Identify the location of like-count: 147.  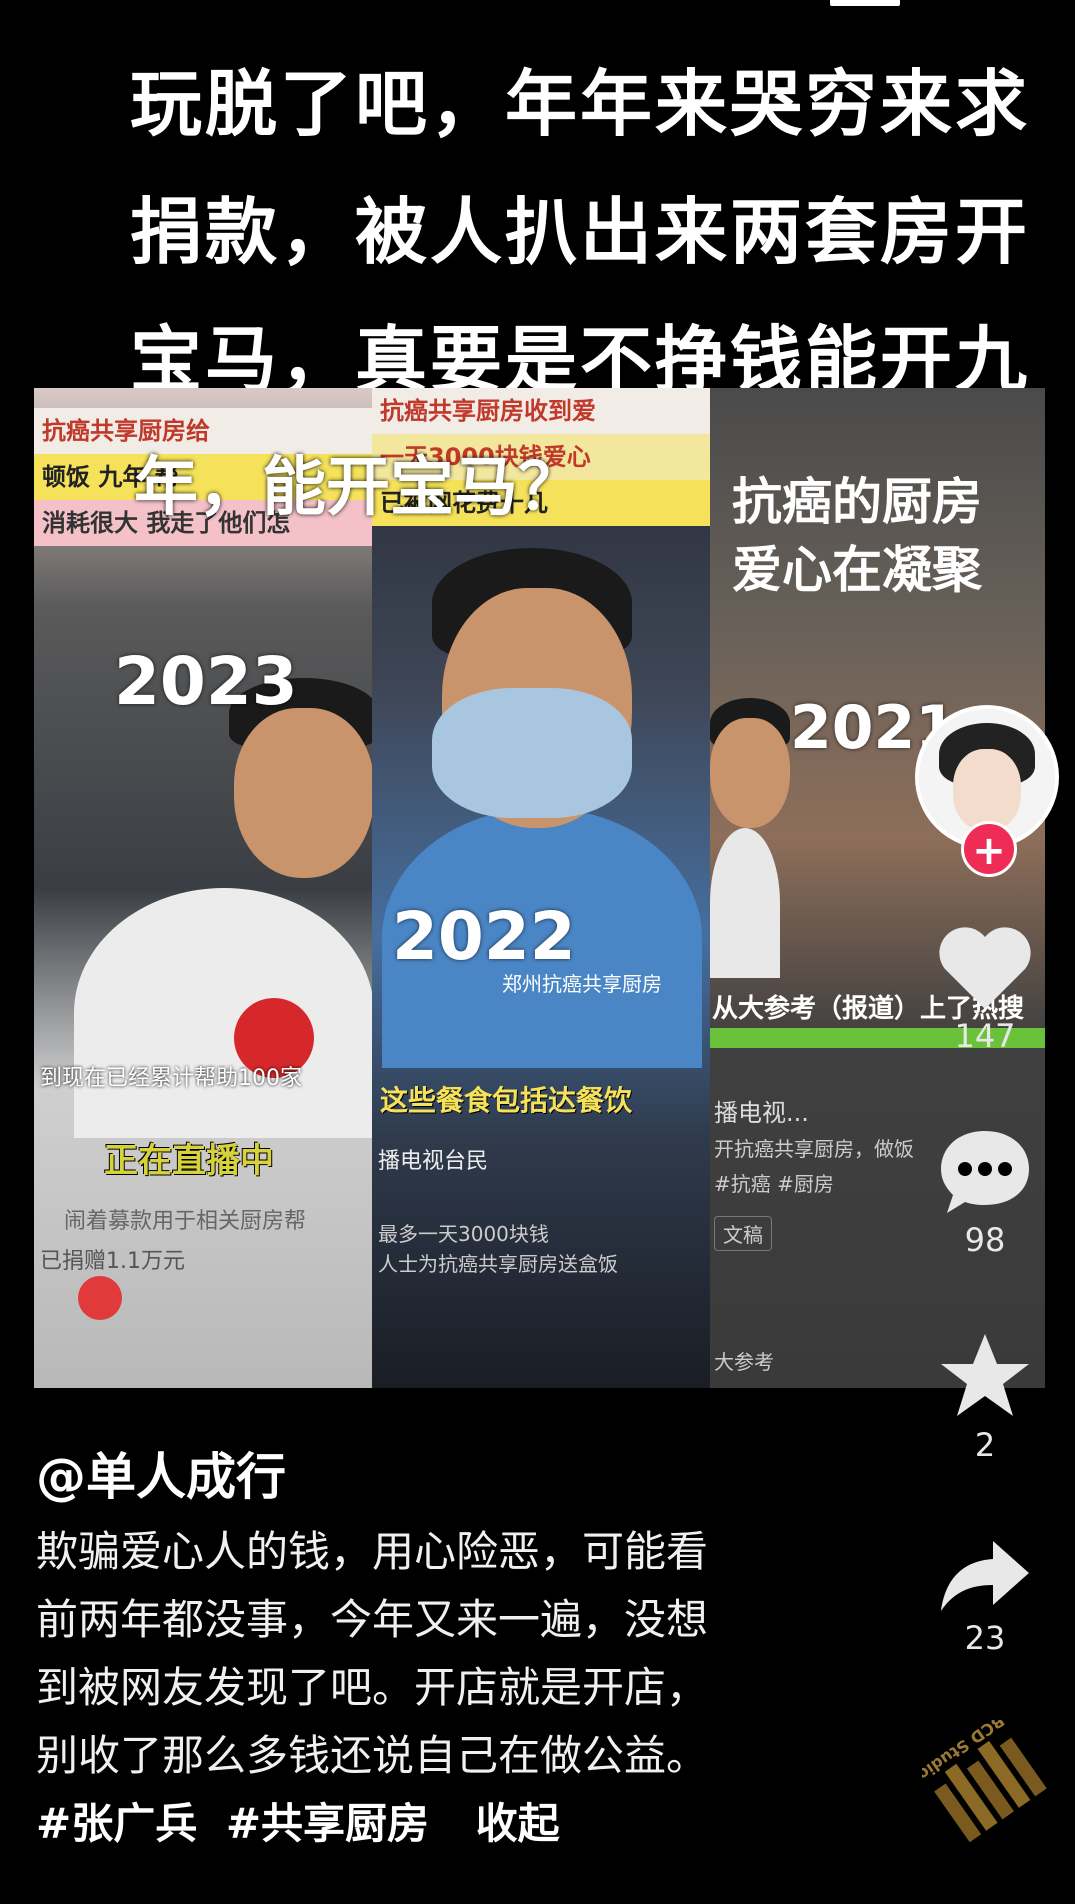
(985, 1036).